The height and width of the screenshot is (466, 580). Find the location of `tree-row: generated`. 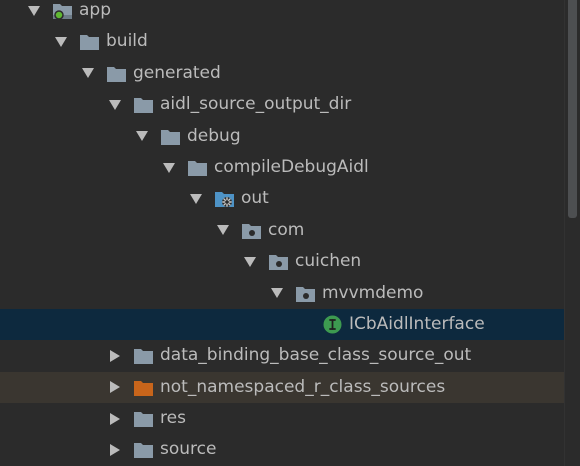

tree-row: generated is located at coordinates (282, 73).